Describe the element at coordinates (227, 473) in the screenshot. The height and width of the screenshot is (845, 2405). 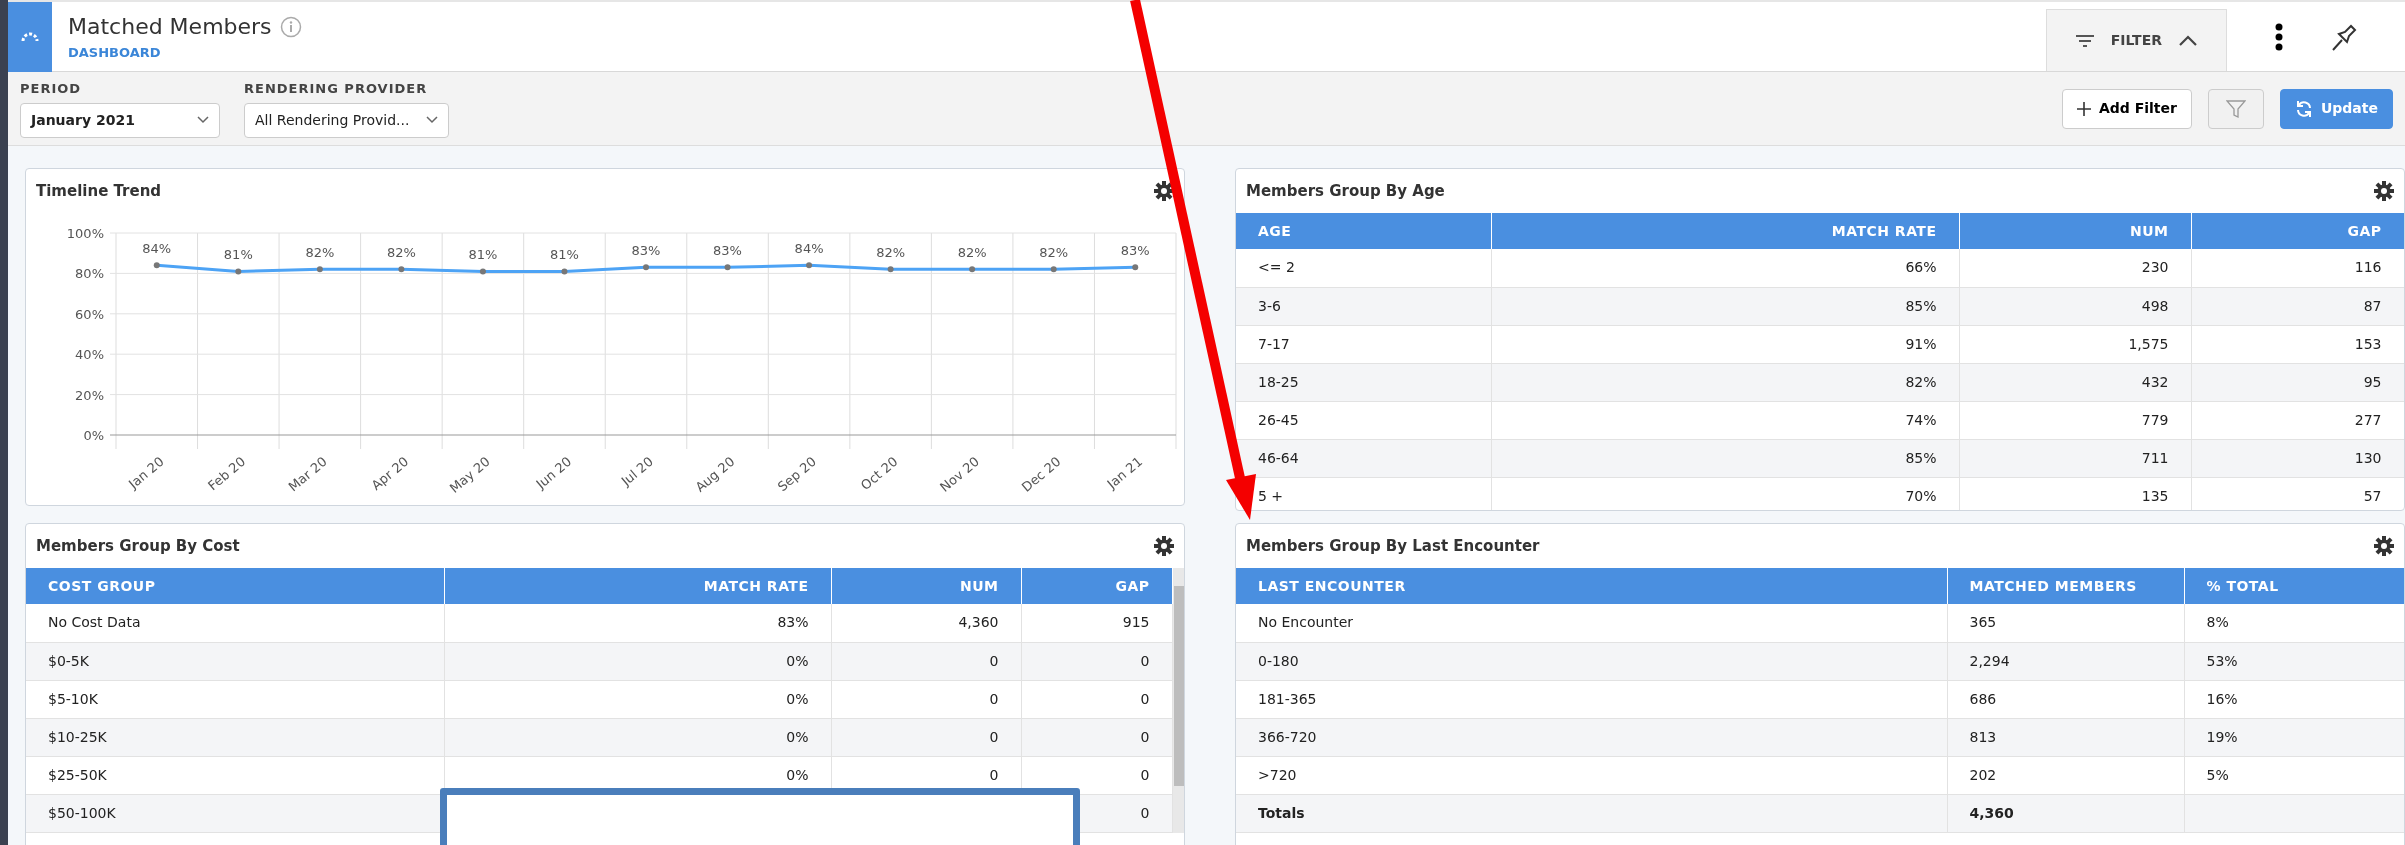
I see `axis-tick-label: Feb 20` at that location.